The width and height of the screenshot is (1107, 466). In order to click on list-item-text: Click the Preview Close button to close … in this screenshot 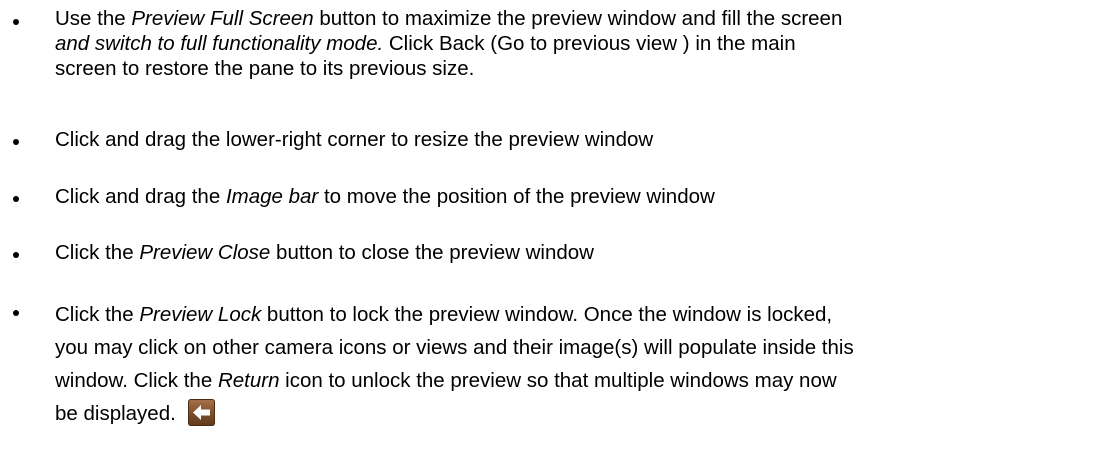, I will do `click(577, 252)`.